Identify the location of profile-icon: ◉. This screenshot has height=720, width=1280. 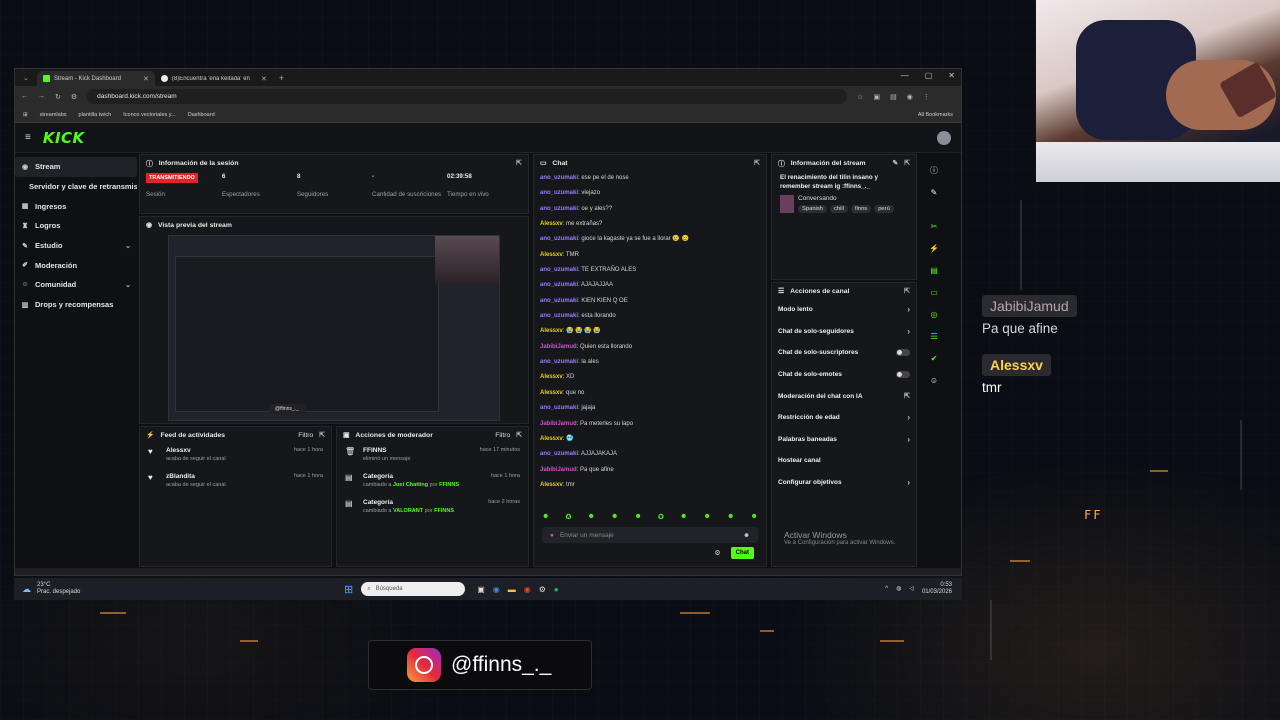
(910, 97).